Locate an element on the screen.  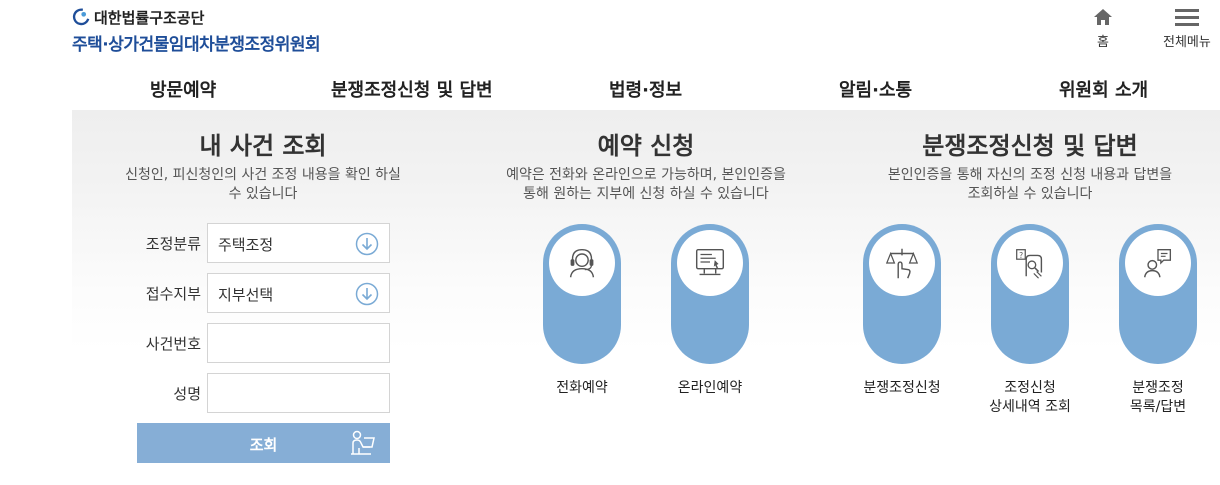
dispute-list-line1: 분쟁조정 is located at coordinates (1158, 388).